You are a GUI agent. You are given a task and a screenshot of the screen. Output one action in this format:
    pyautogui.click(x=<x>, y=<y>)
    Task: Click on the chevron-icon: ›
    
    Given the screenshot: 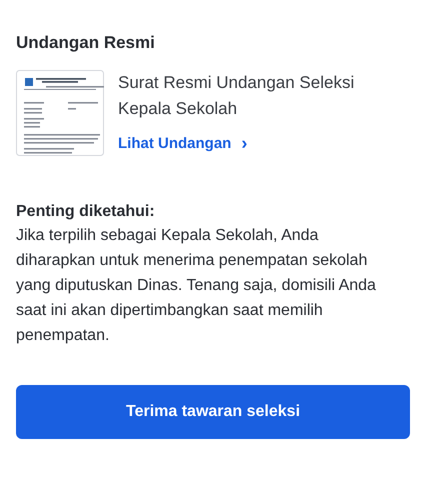 What is the action you would take?
    pyautogui.click(x=244, y=143)
    